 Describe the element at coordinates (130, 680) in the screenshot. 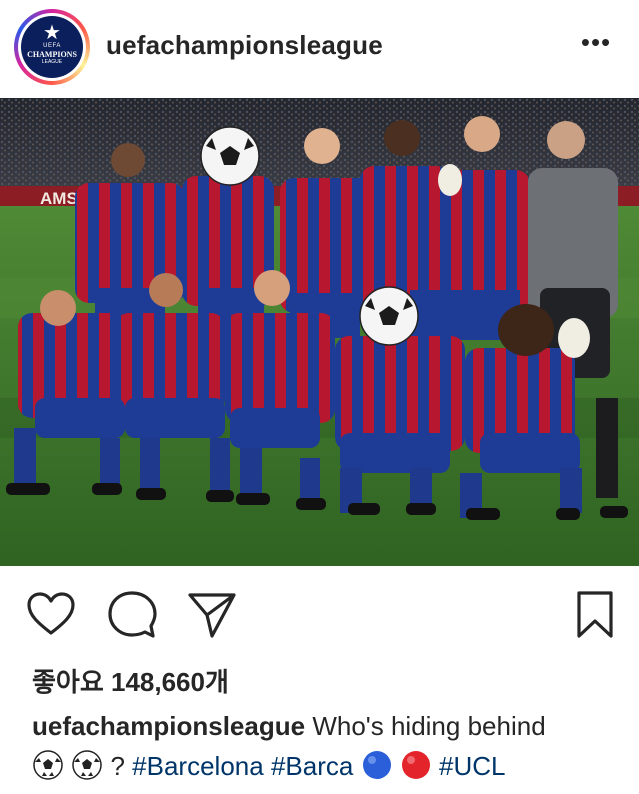

I see `likes-count: 좋아요 148,660개` at that location.